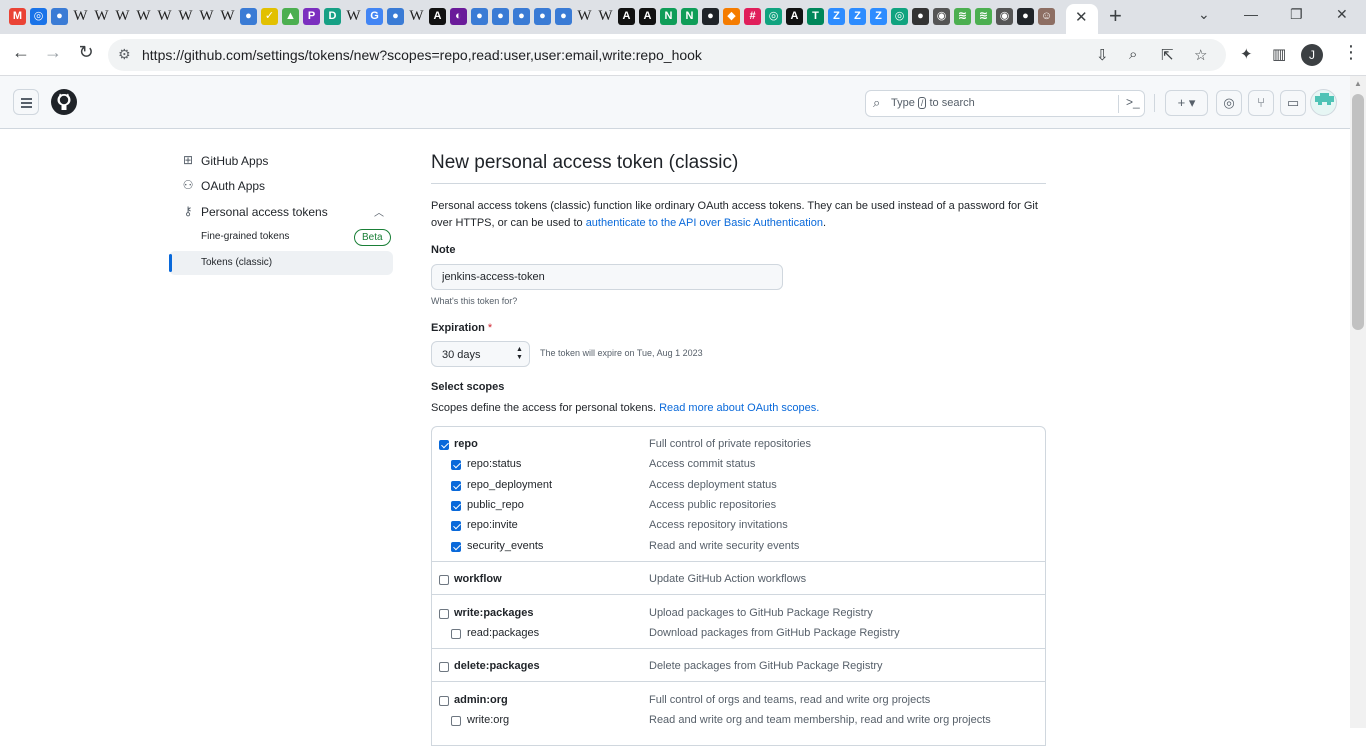 The width and height of the screenshot is (1366, 746). Describe the element at coordinates (281, 186) in the screenshot. I see `sidebar-item-oauth-apps: ⚇ OAuth Apps` at that location.